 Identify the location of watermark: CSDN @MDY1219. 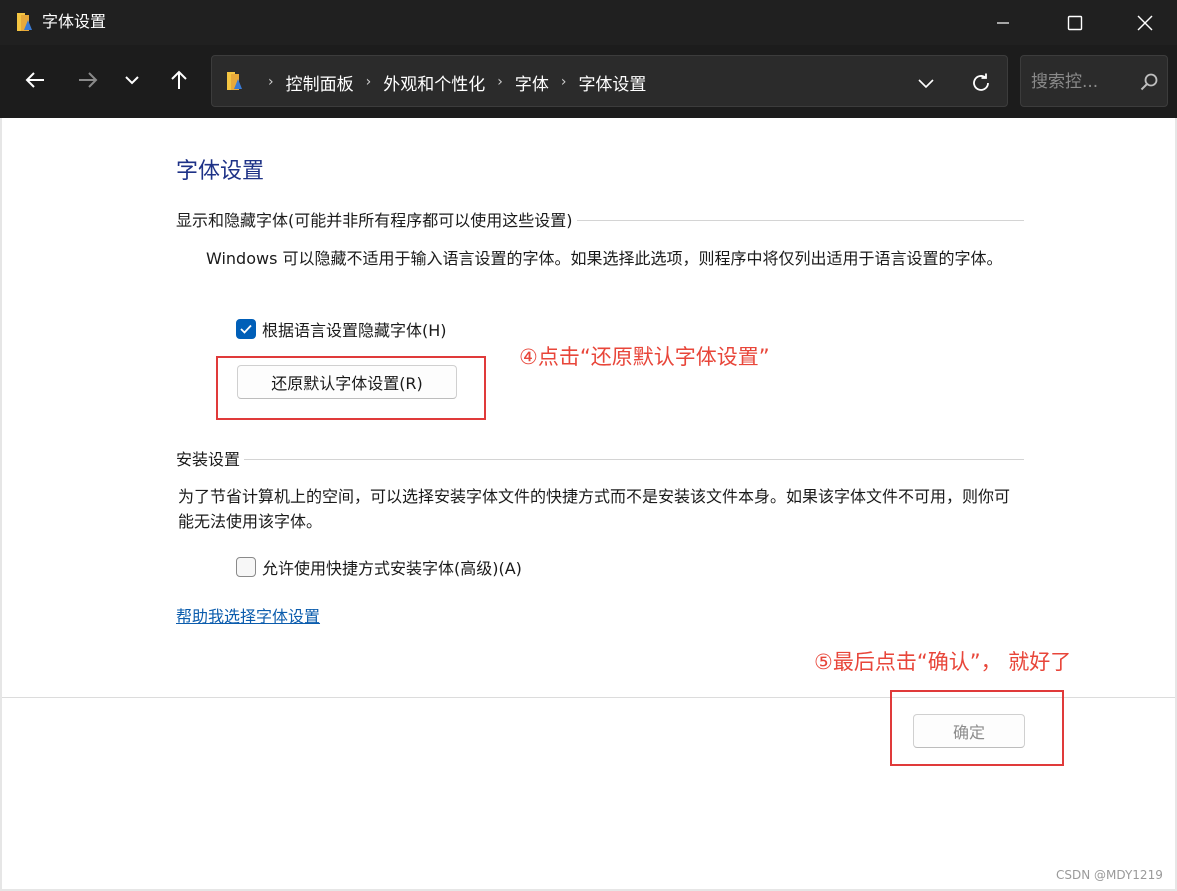
(1109, 875).